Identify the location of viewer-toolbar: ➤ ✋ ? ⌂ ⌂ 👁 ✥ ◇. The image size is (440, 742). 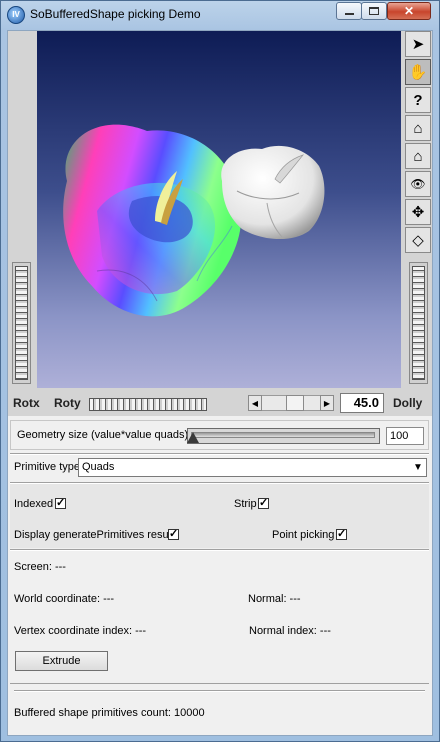
(418, 144).